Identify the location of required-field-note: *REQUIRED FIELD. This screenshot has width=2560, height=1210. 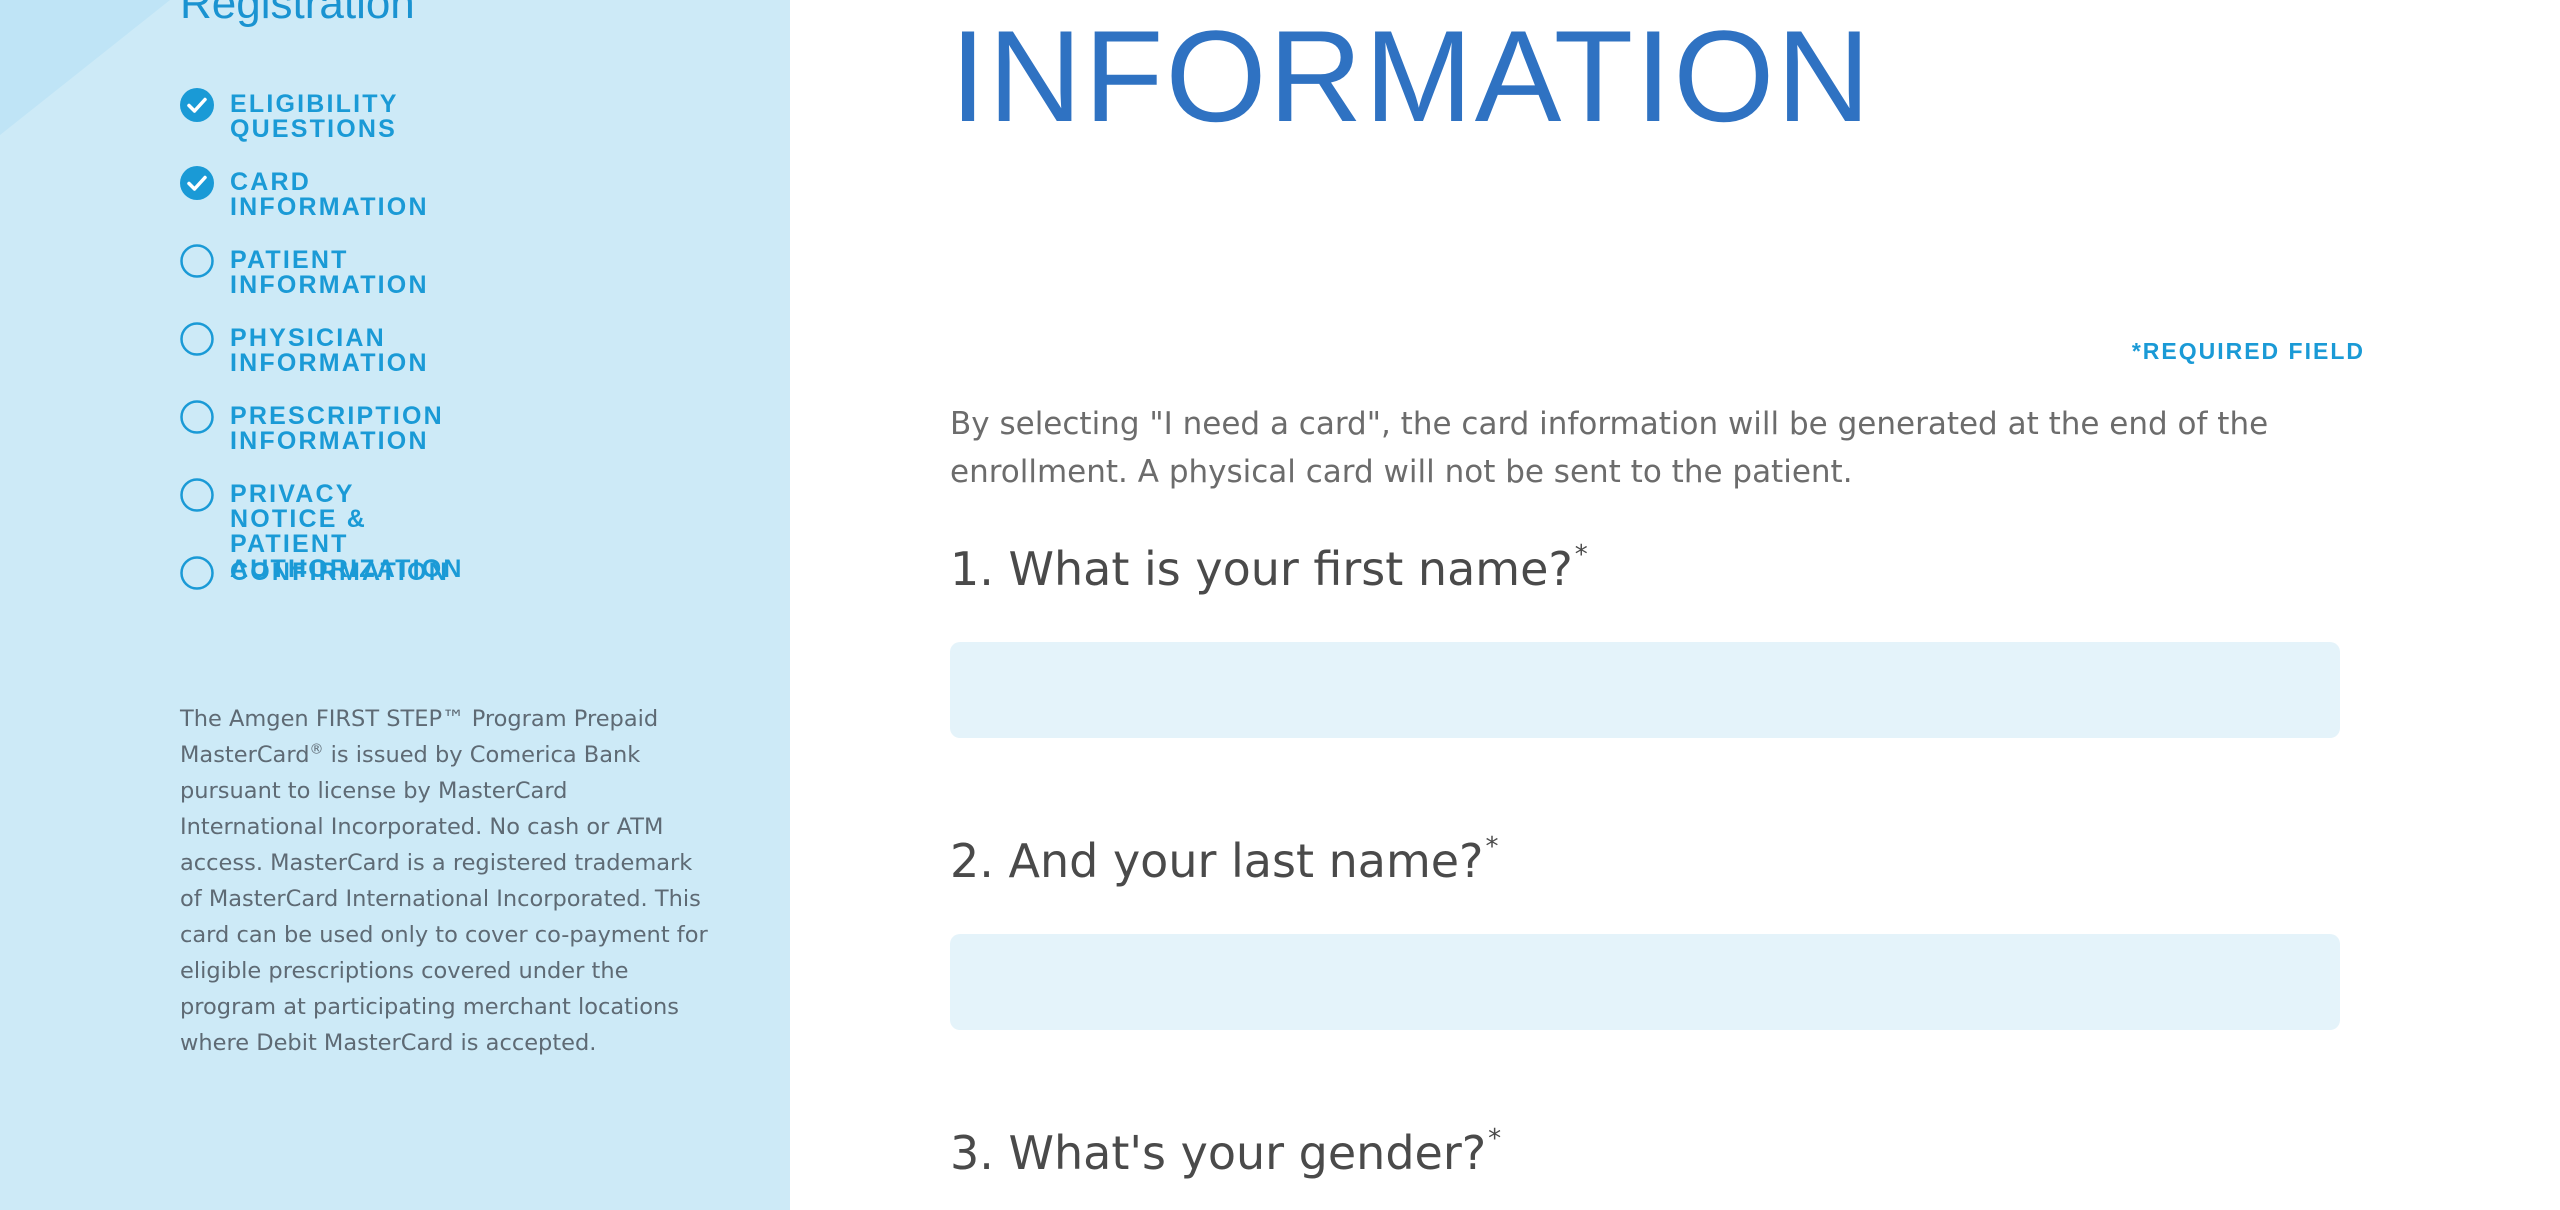
(2248, 351).